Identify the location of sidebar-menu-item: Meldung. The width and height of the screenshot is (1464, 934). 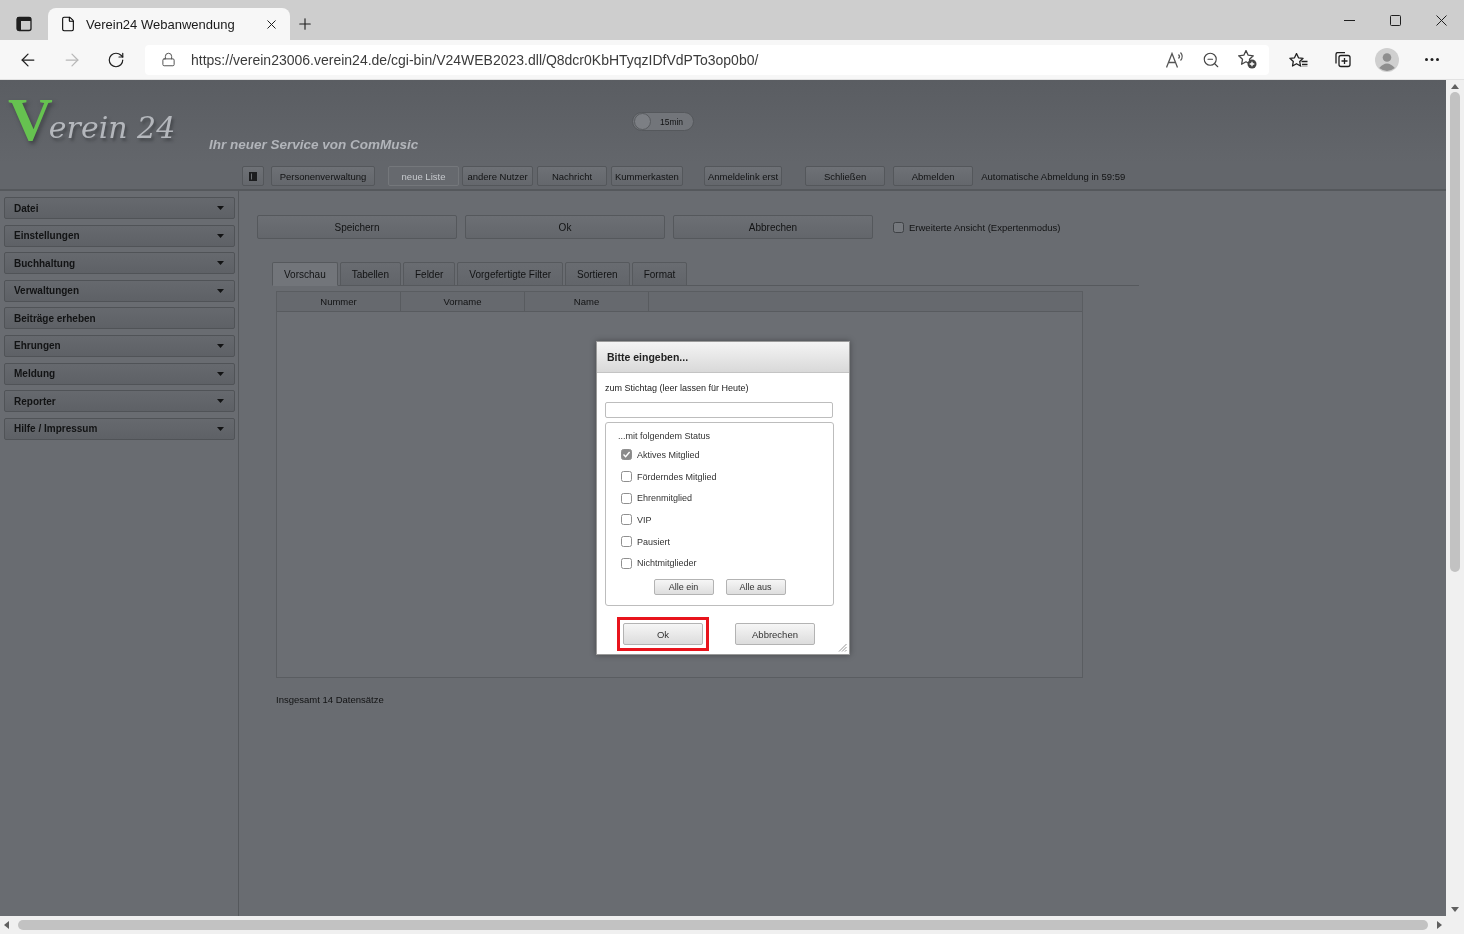
(119, 373).